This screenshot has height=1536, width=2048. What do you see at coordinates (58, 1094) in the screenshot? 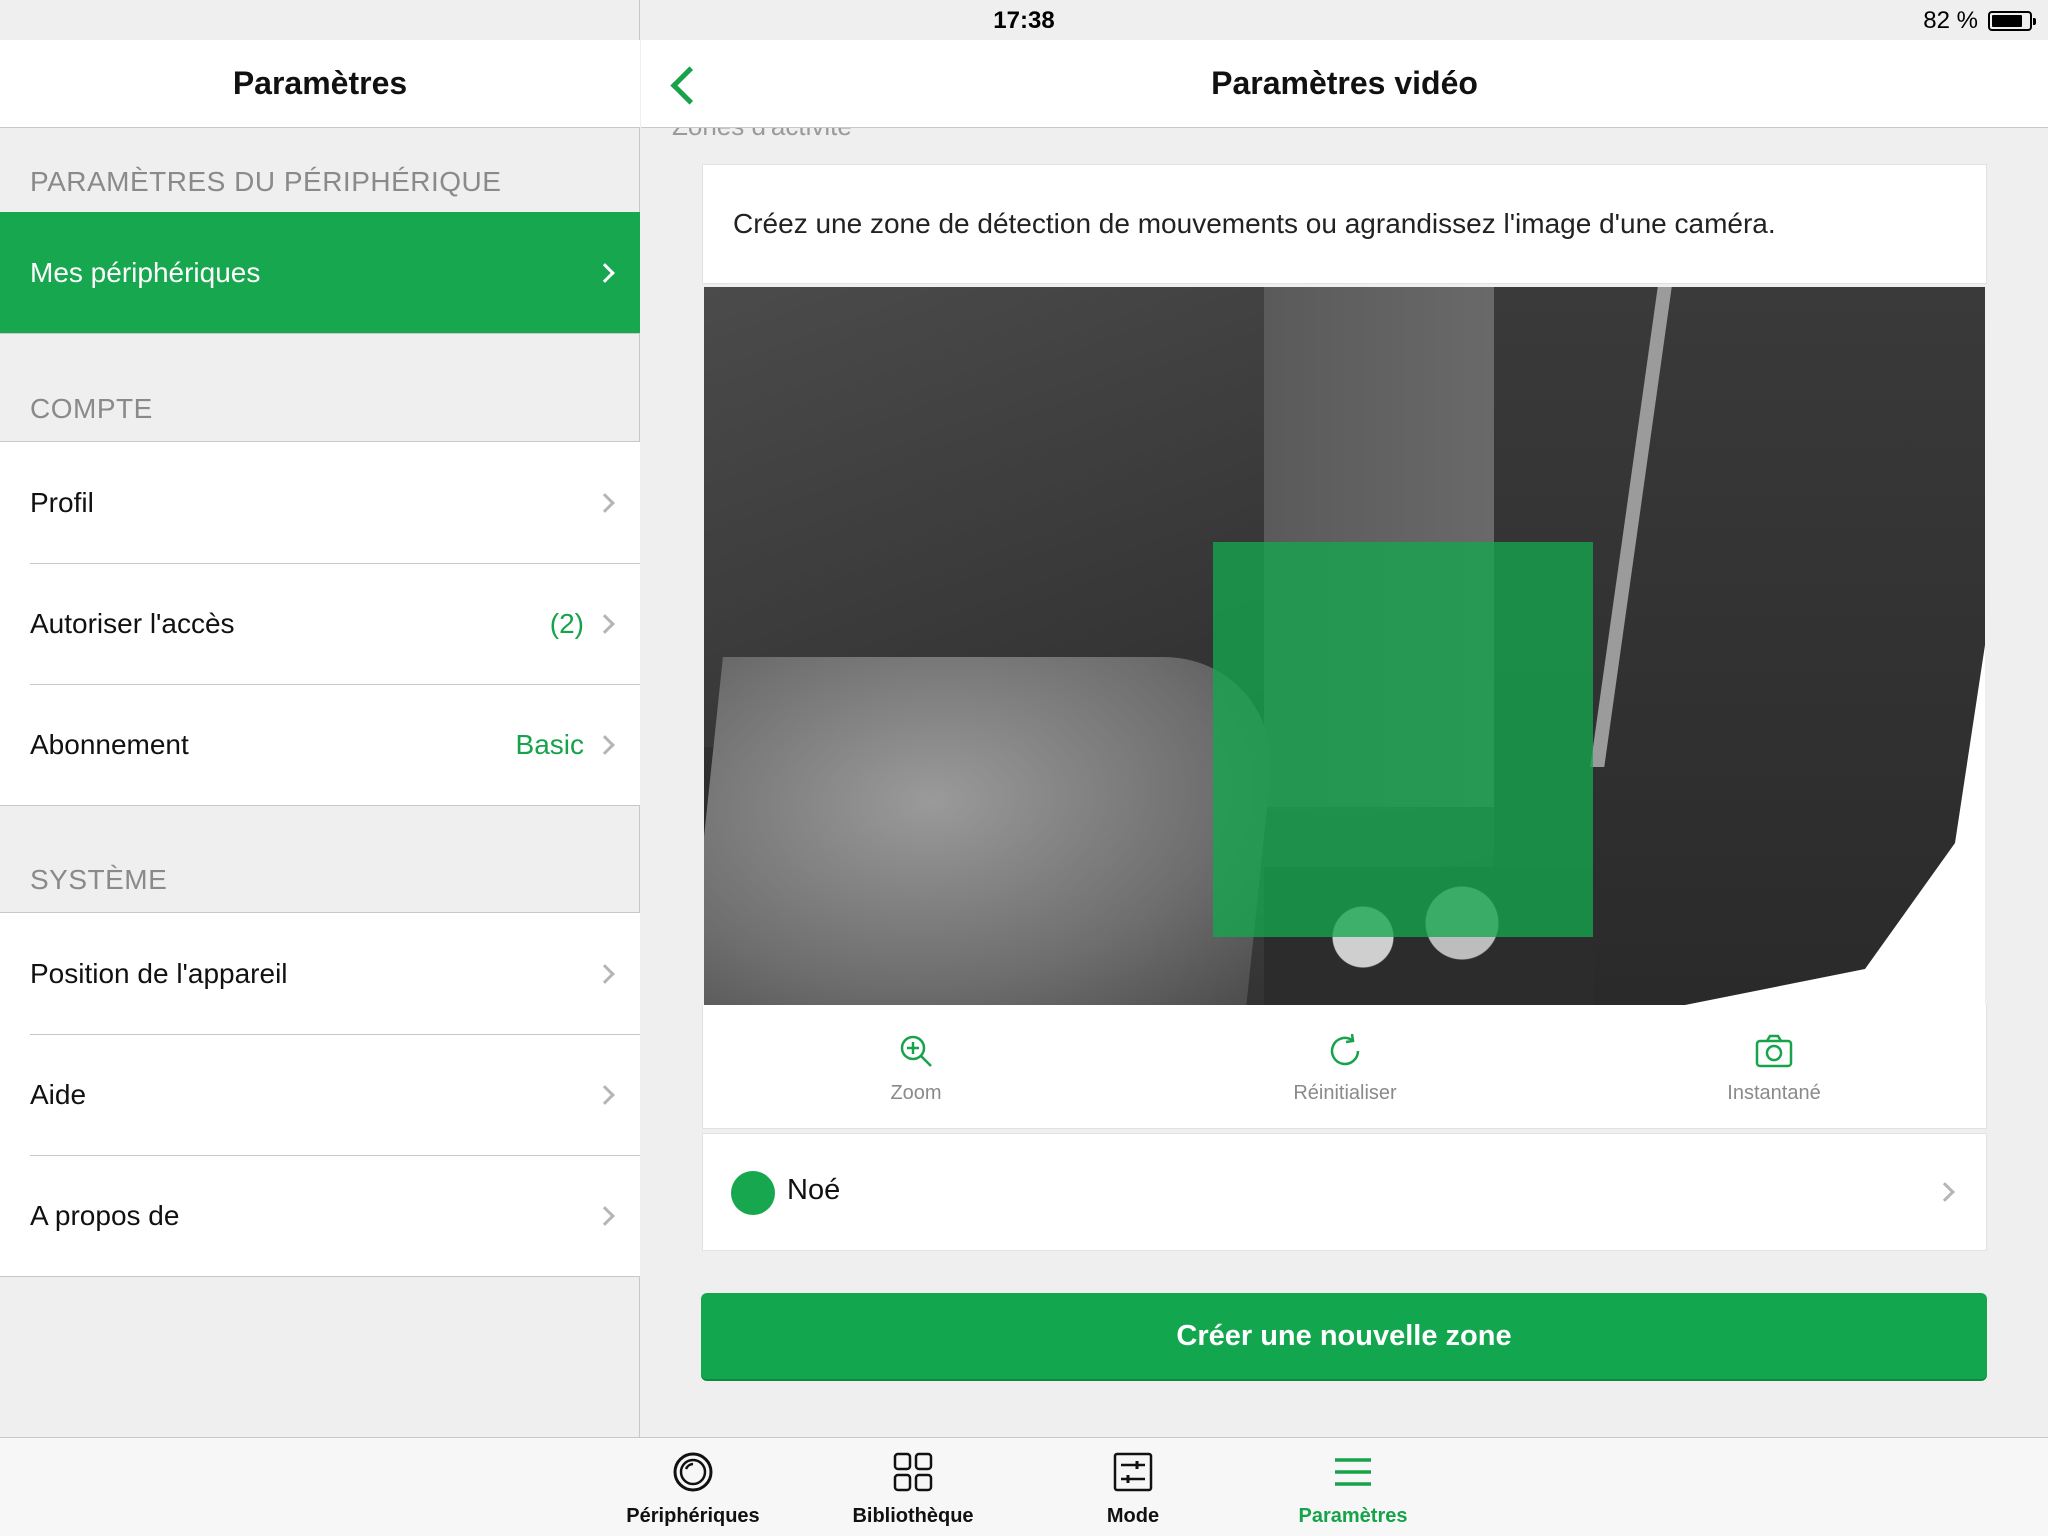
I see `sidebar-item-label: Aide` at bounding box center [58, 1094].